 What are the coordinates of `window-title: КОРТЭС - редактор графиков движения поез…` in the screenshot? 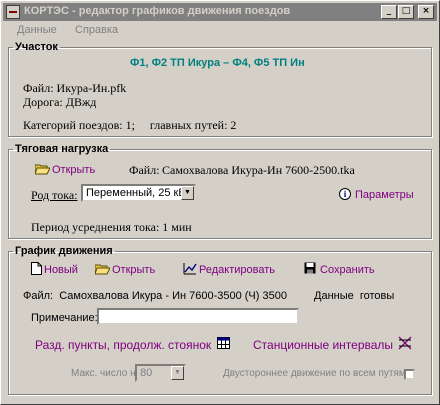 It's located at (157, 11).